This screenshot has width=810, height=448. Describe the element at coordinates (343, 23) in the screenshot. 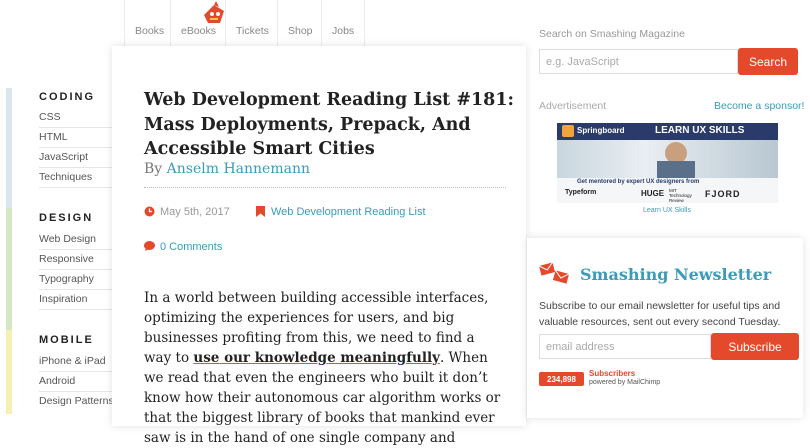

I see `nav-item-jobs: Jobs` at that location.